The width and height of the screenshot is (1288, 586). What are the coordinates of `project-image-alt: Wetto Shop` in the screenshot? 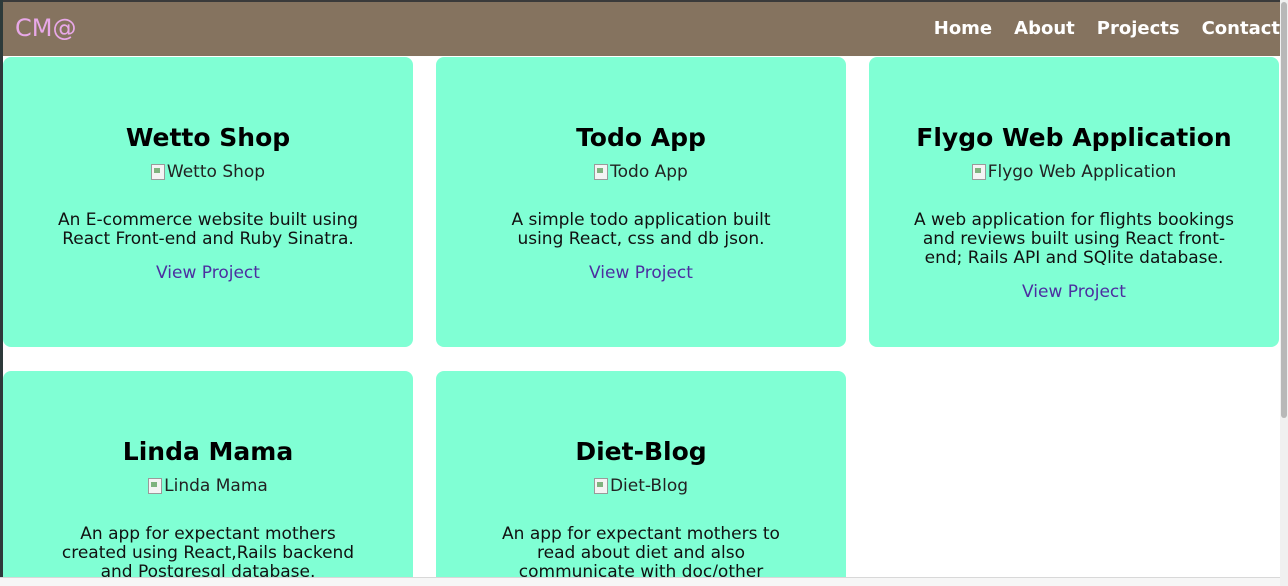 It's located at (216, 172).